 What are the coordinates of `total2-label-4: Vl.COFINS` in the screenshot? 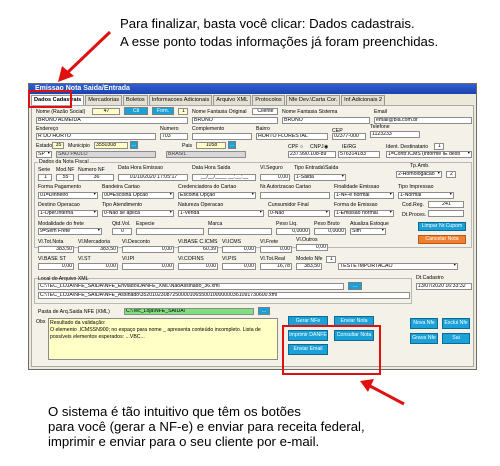 It's located at (191, 259).